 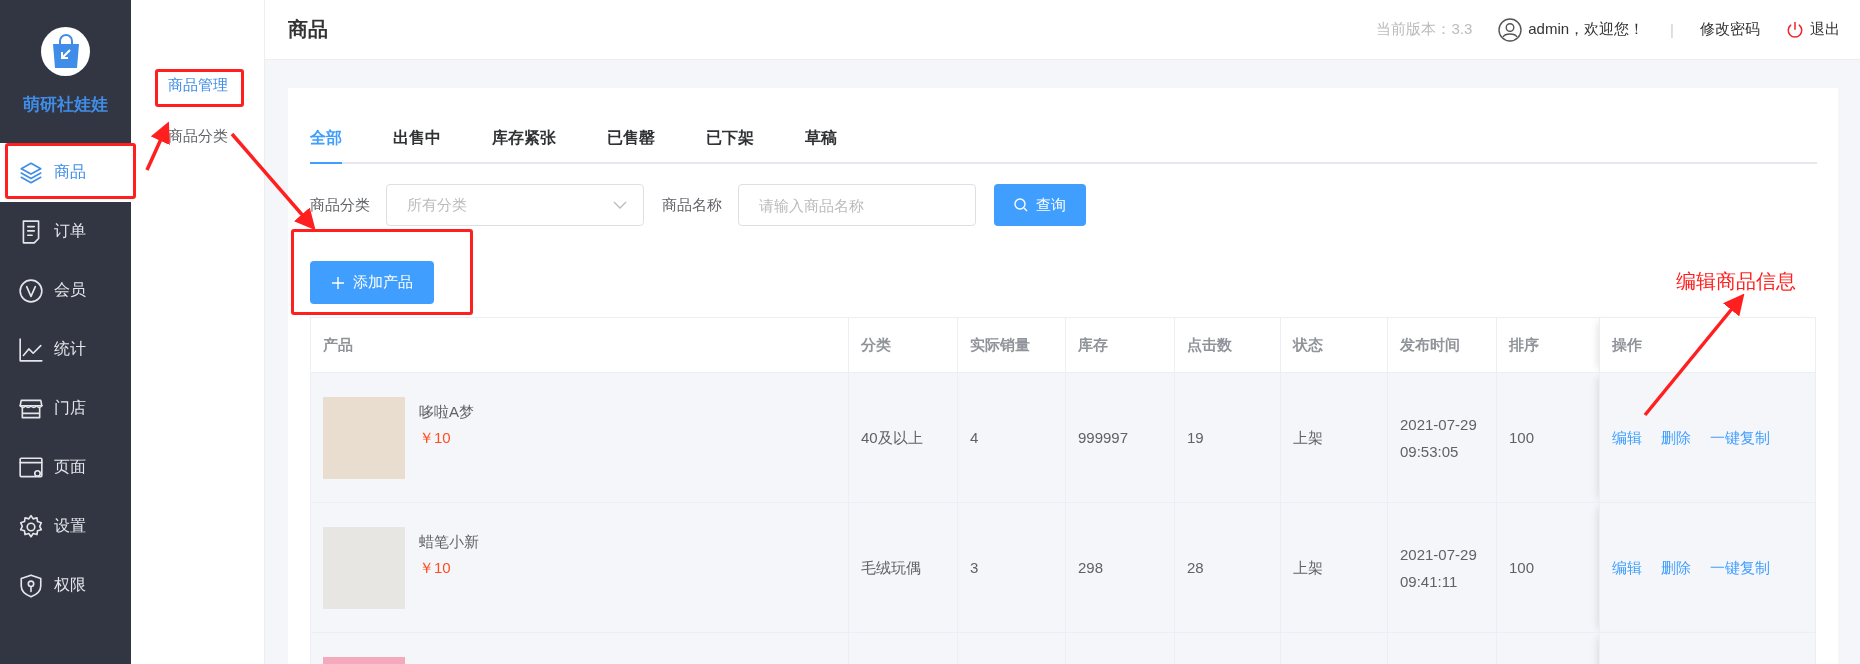 What do you see at coordinates (65, 231) in the screenshot?
I see `sidebar-item: 订单` at bounding box center [65, 231].